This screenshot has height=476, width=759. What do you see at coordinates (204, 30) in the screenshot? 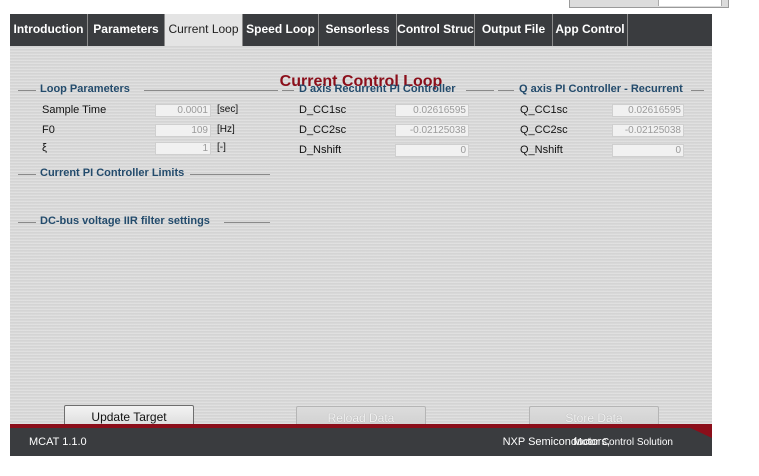
I see `tab-current-loop: Current Loop` at bounding box center [204, 30].